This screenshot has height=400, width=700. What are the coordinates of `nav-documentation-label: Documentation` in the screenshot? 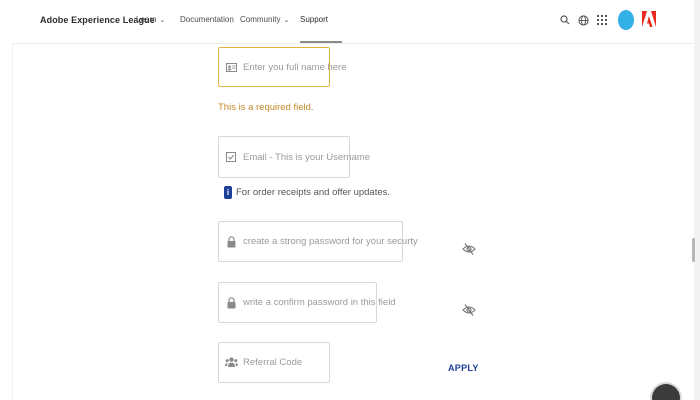 It's located at (207, 19).